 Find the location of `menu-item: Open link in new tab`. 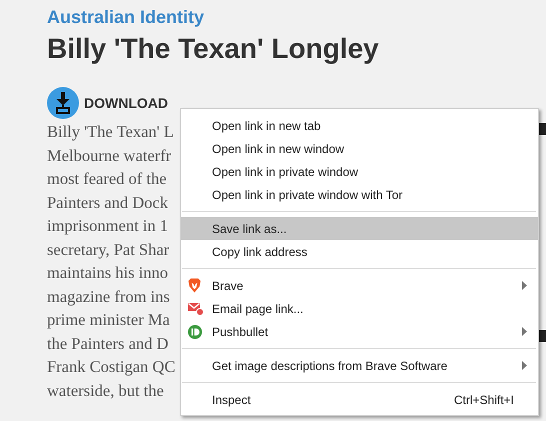

menu-item: Open link in new tab is located at coordinates (359, 125).